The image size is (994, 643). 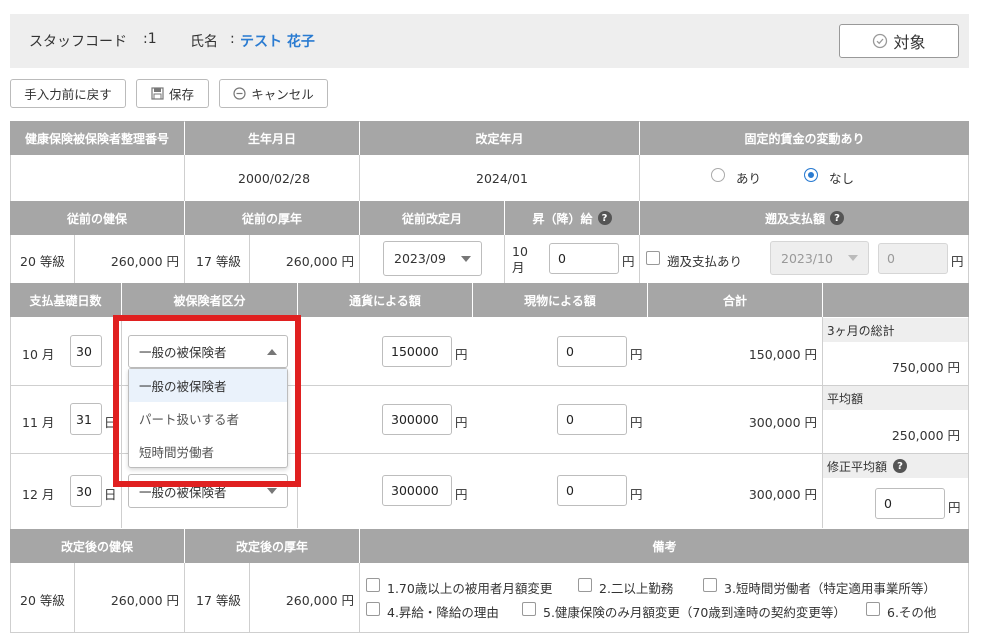 What do you see at coordinates (150, 39) in the screenshot?
I see `staff-code-value: :1` at bounding box center [150, 39].